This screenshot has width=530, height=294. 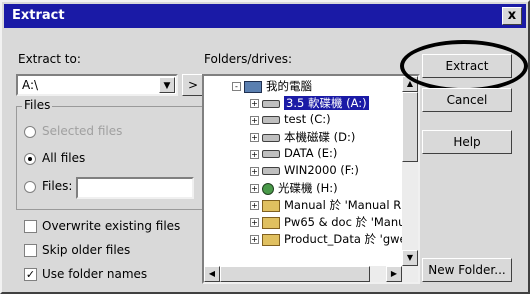 What do you see at coordinates (30, 132) in the screenshot?
I see `selected-files-radio` at bounding box center [30, 132].